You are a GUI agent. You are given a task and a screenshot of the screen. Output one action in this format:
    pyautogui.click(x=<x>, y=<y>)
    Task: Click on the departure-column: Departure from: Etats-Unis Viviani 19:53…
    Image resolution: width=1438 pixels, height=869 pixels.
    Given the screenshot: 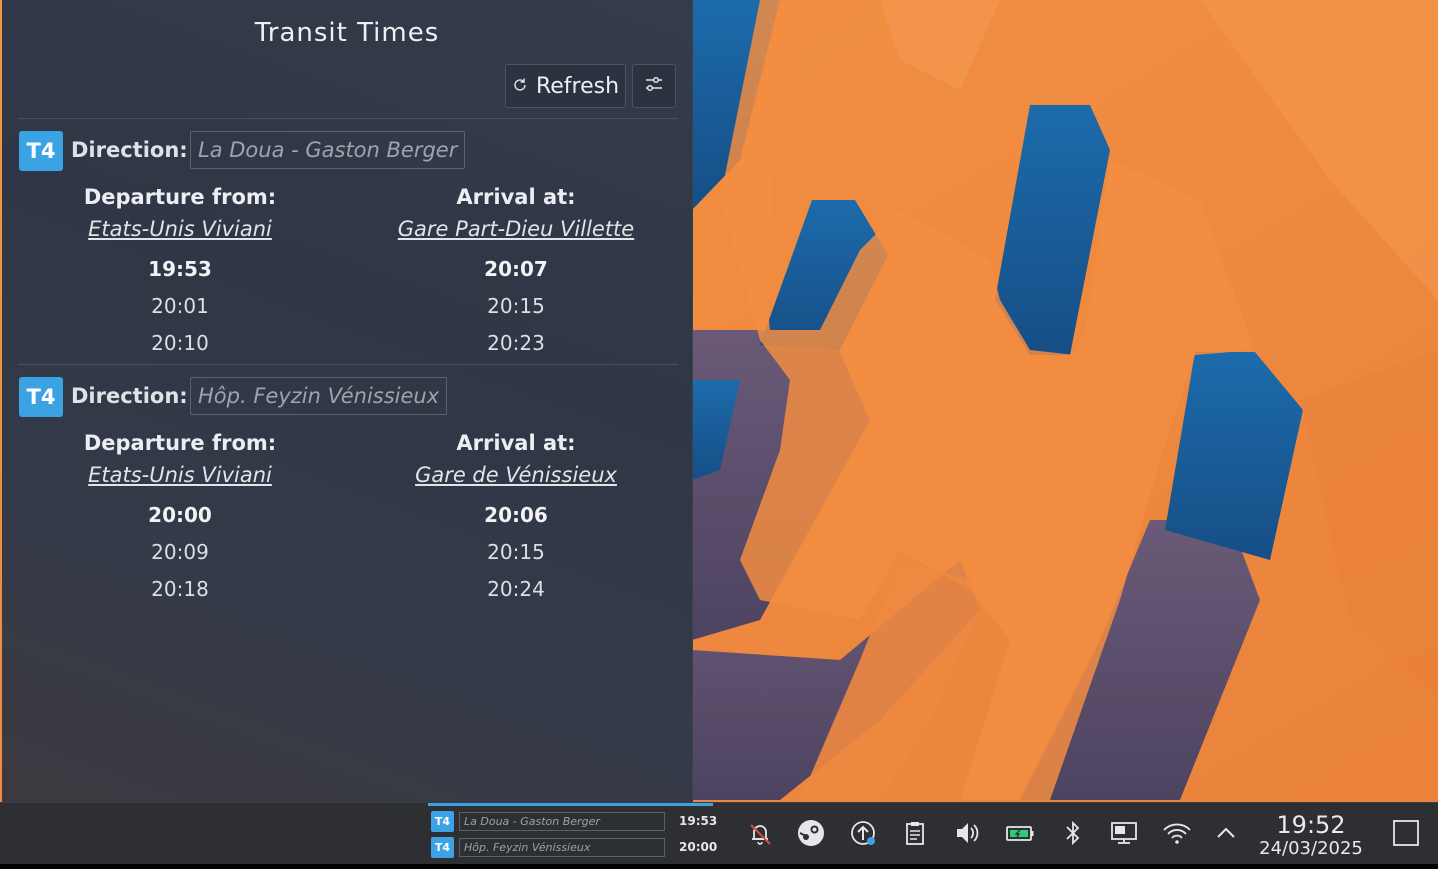 What is the action you would take?
    pyautogui.click(x=180, y=271)
    